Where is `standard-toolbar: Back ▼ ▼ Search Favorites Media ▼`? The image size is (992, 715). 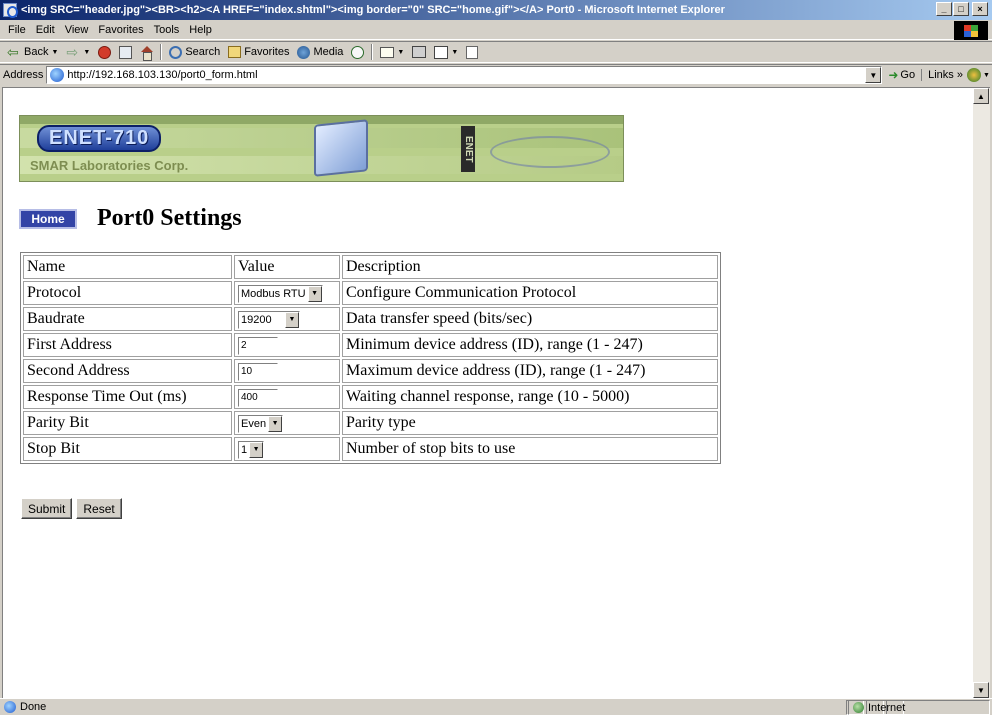 standard-toolbar: Back ▼ ▼ Search Favorites Media ▼ is located at coordinates (496, 52).